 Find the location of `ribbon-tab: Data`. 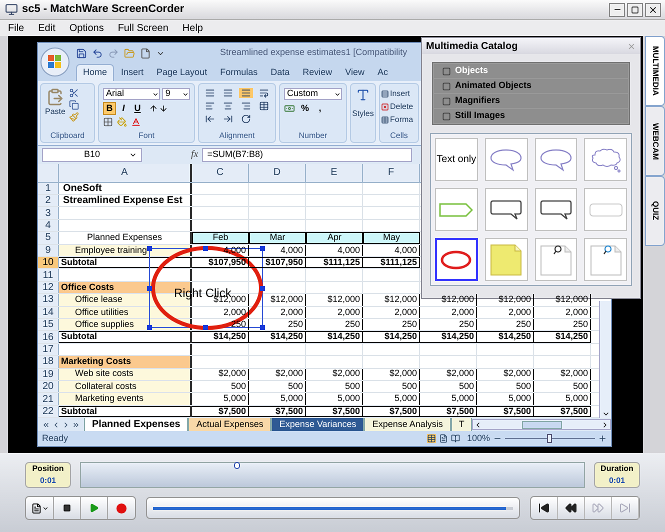

ribbon-tab: Data is located at coordinates (280, 72).